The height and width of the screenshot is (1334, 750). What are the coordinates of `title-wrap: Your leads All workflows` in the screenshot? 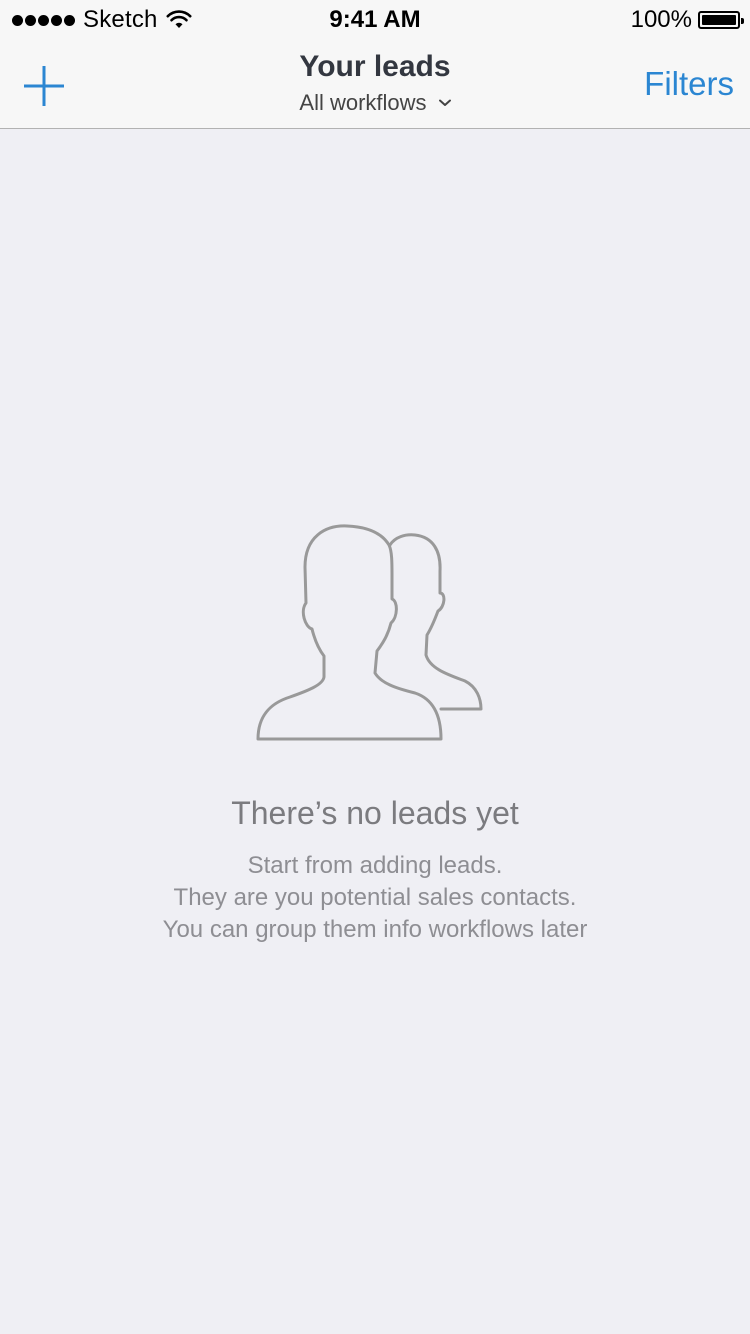 It's located at (375, 82).